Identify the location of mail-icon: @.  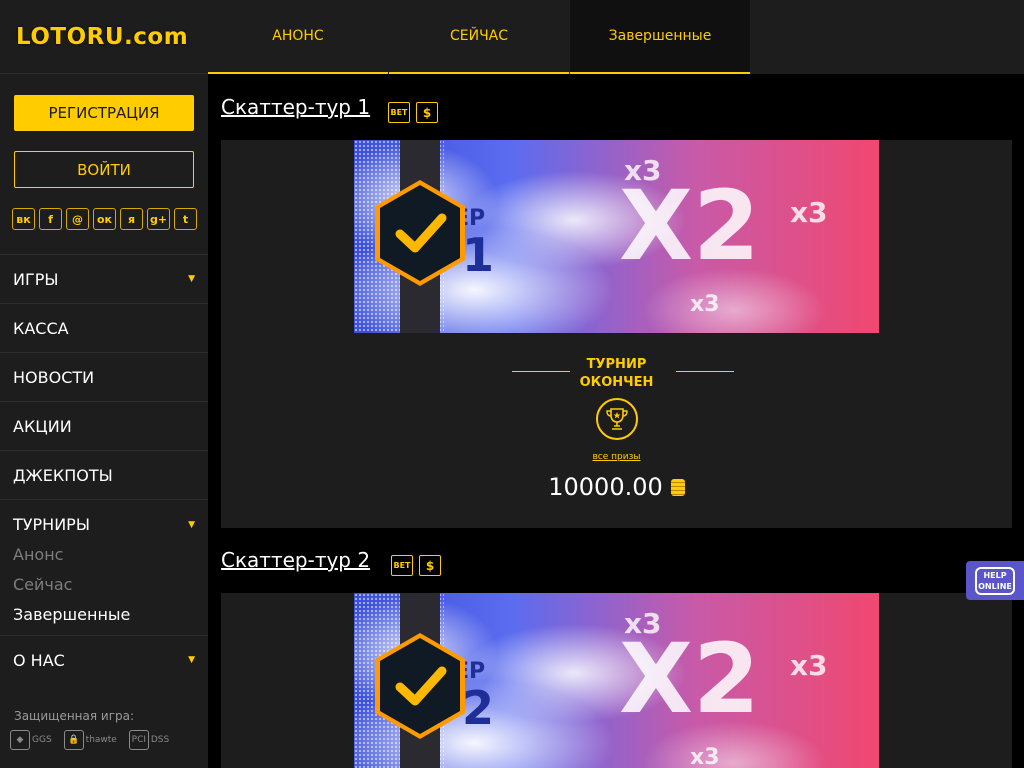
(77, 219).